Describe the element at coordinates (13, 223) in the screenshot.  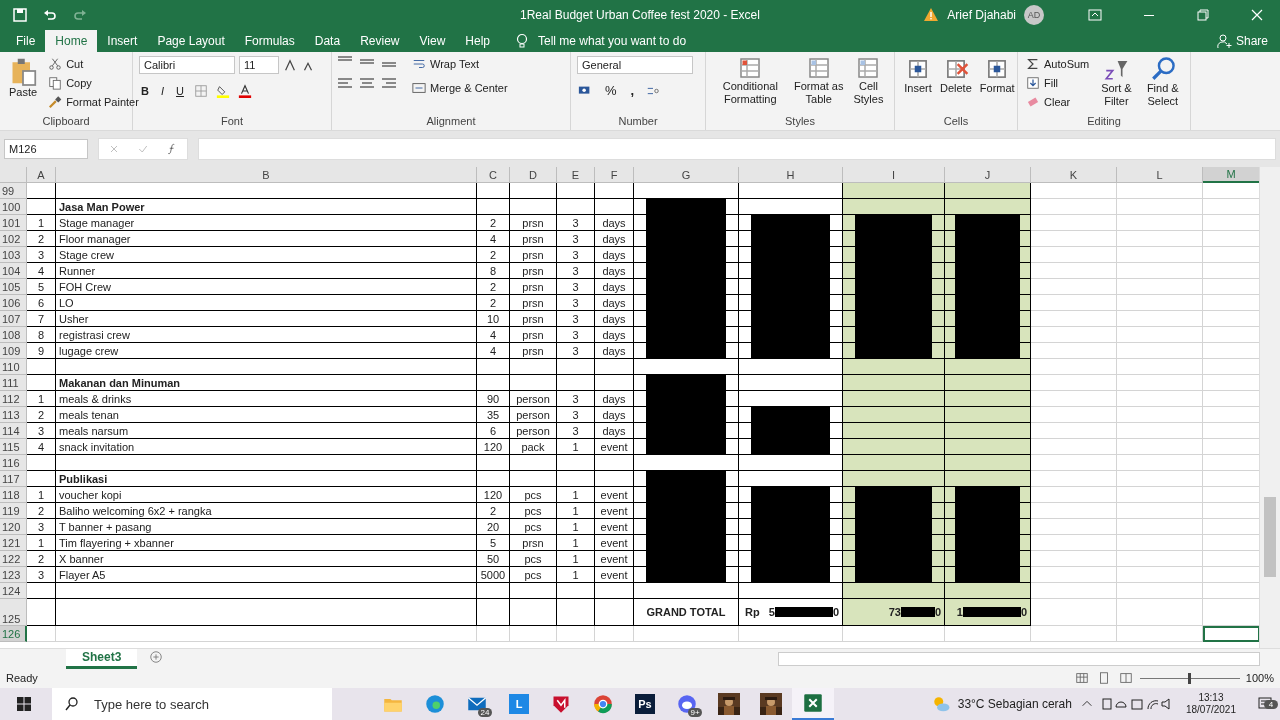
I see `row-header: 101` at that location.